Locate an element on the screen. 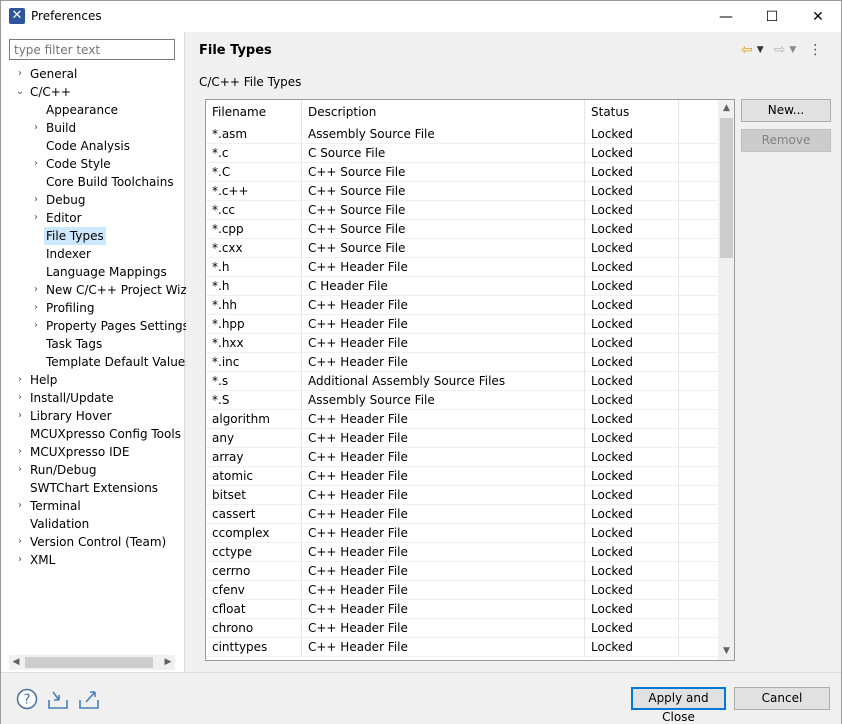  table-row: cfenv C++ Header File Locked is located at coordinates (462, 590).